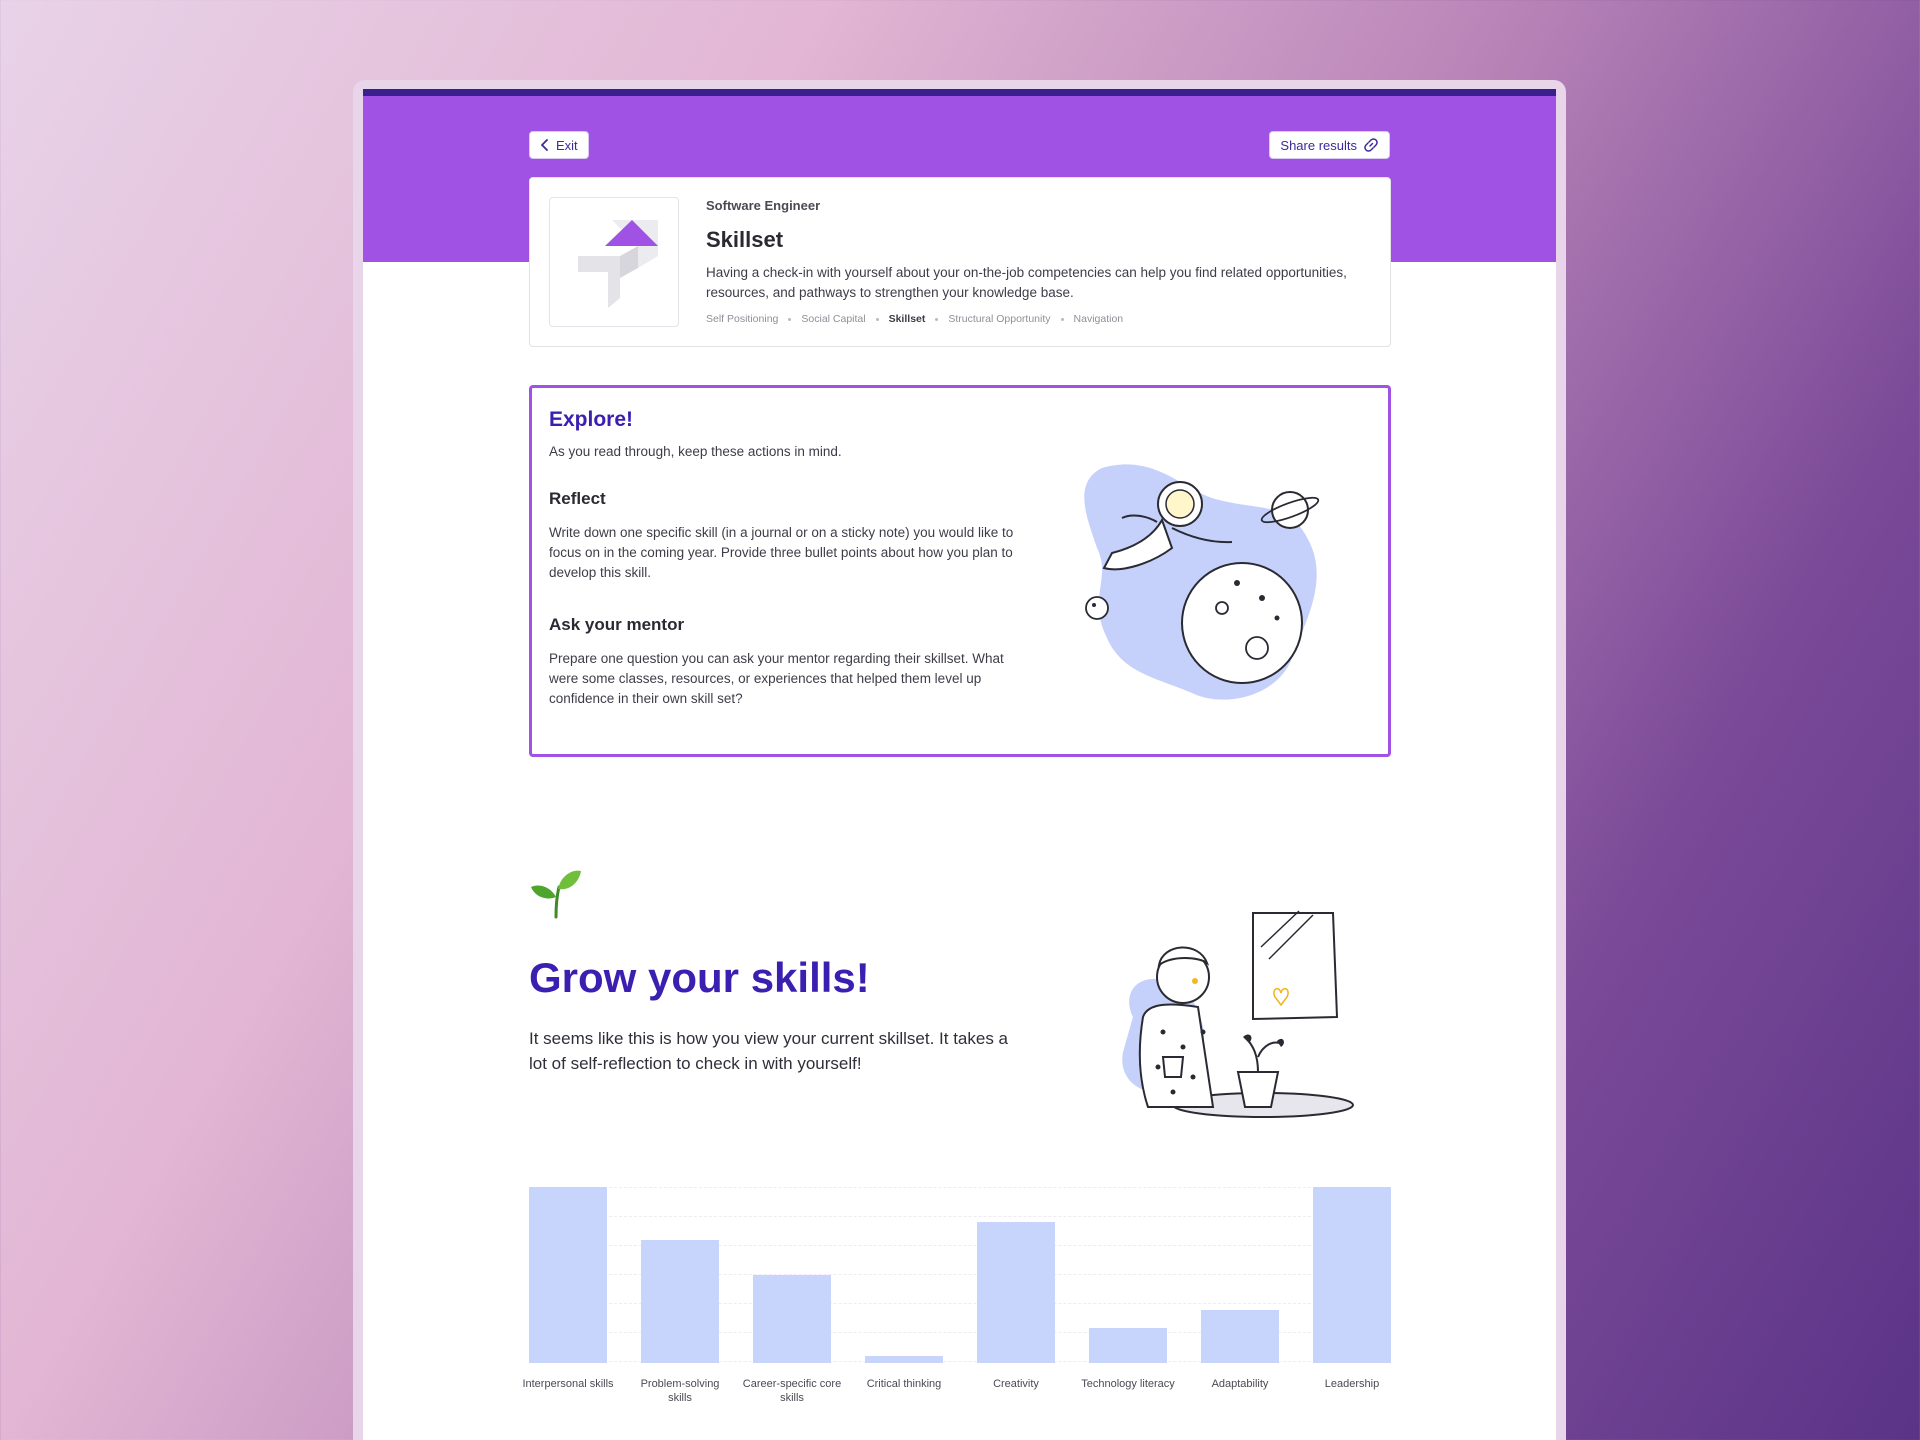  Describe the element at coordinates (680, 1391) in the screenshot. I see `category-label: Problem-solving skills` at that location.